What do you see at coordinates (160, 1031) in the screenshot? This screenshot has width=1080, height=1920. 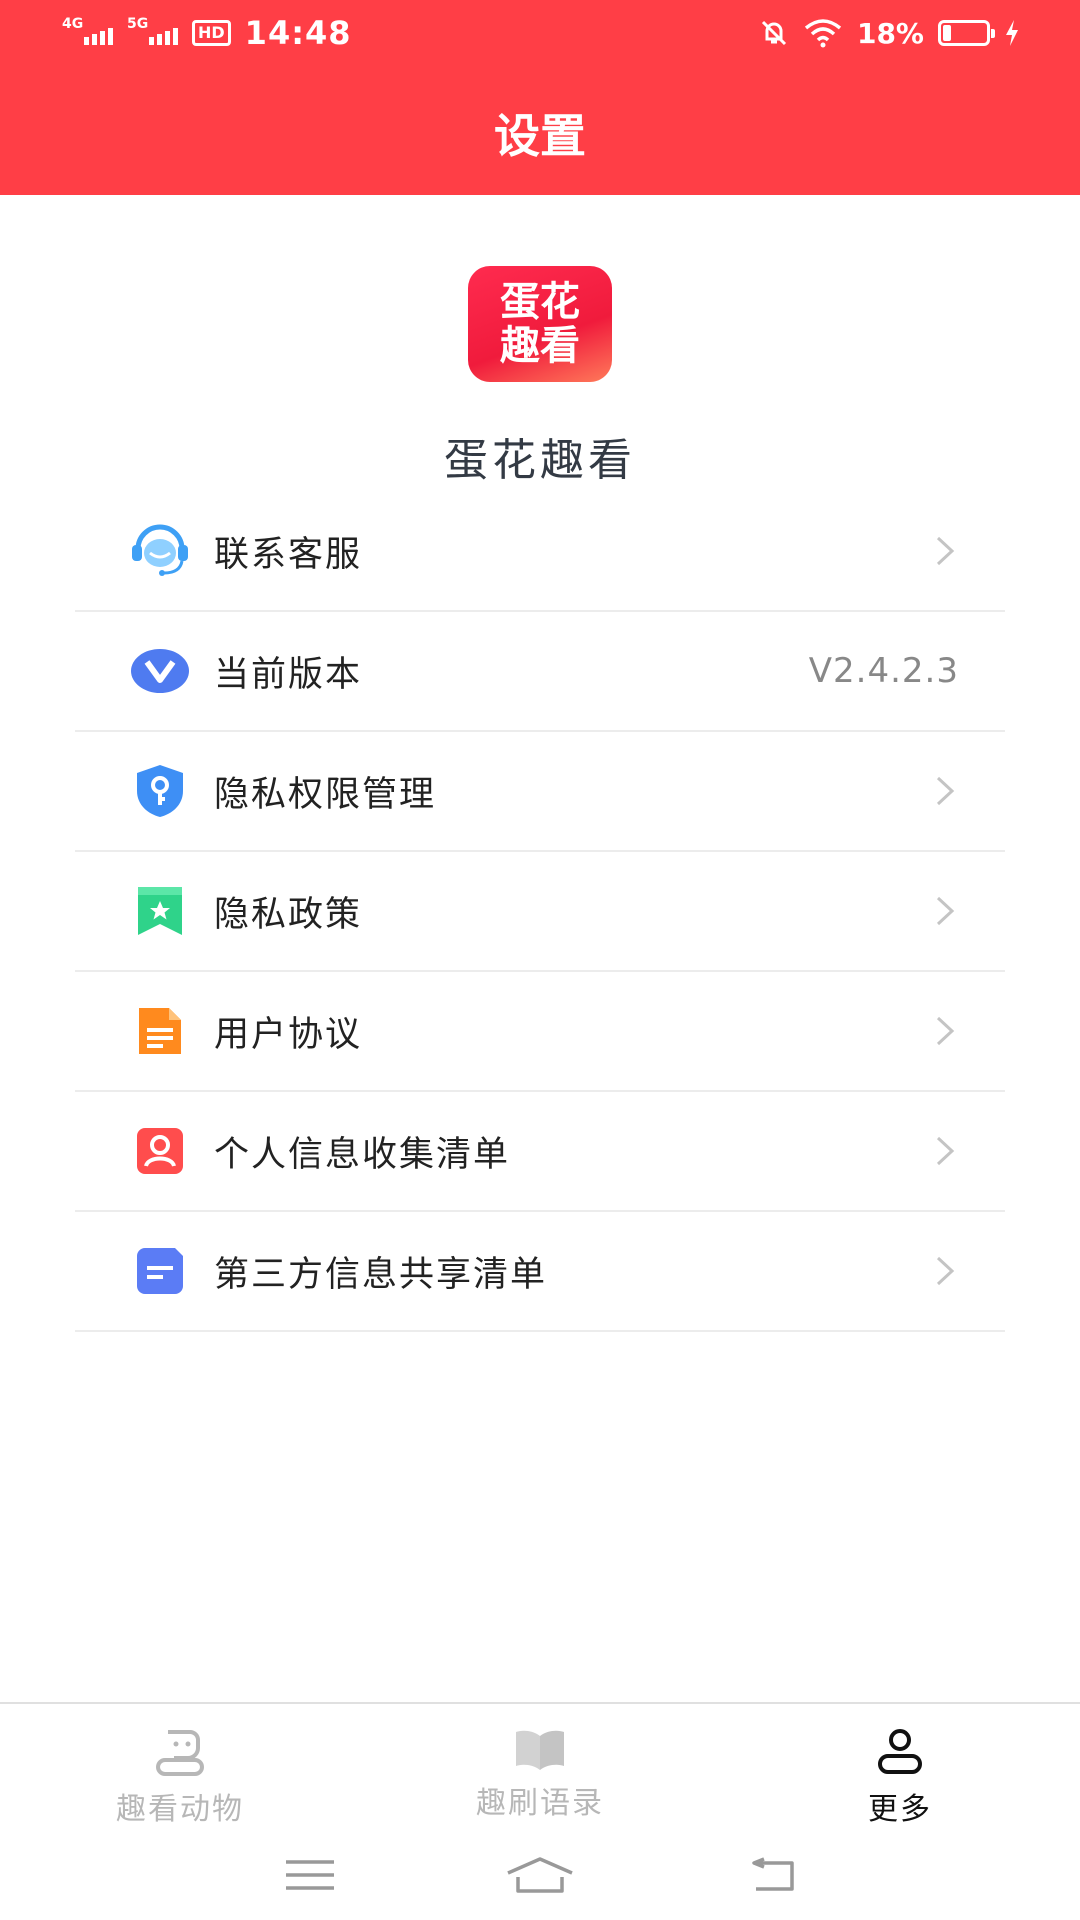 I see `document-icon` at bounding box center [160, 1031].